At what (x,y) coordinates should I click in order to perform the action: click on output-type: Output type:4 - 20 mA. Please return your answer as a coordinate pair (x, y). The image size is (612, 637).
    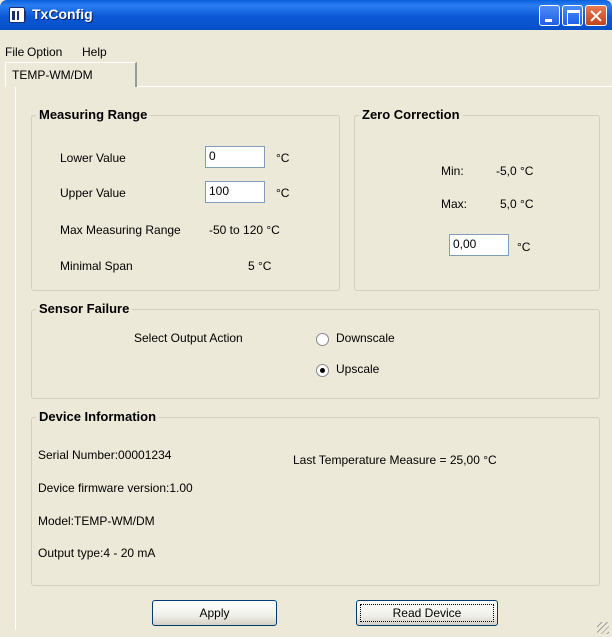
    Looking at the image, I should click on (97, 553).